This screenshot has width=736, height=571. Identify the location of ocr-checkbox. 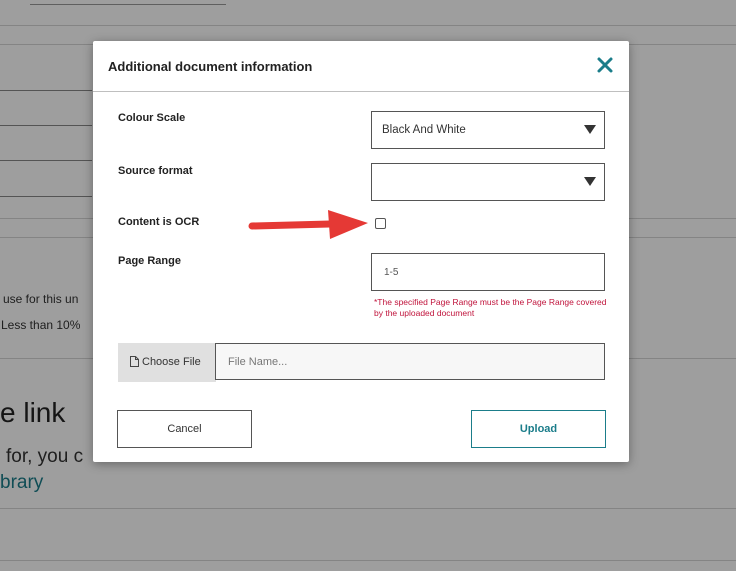
(380, 223).